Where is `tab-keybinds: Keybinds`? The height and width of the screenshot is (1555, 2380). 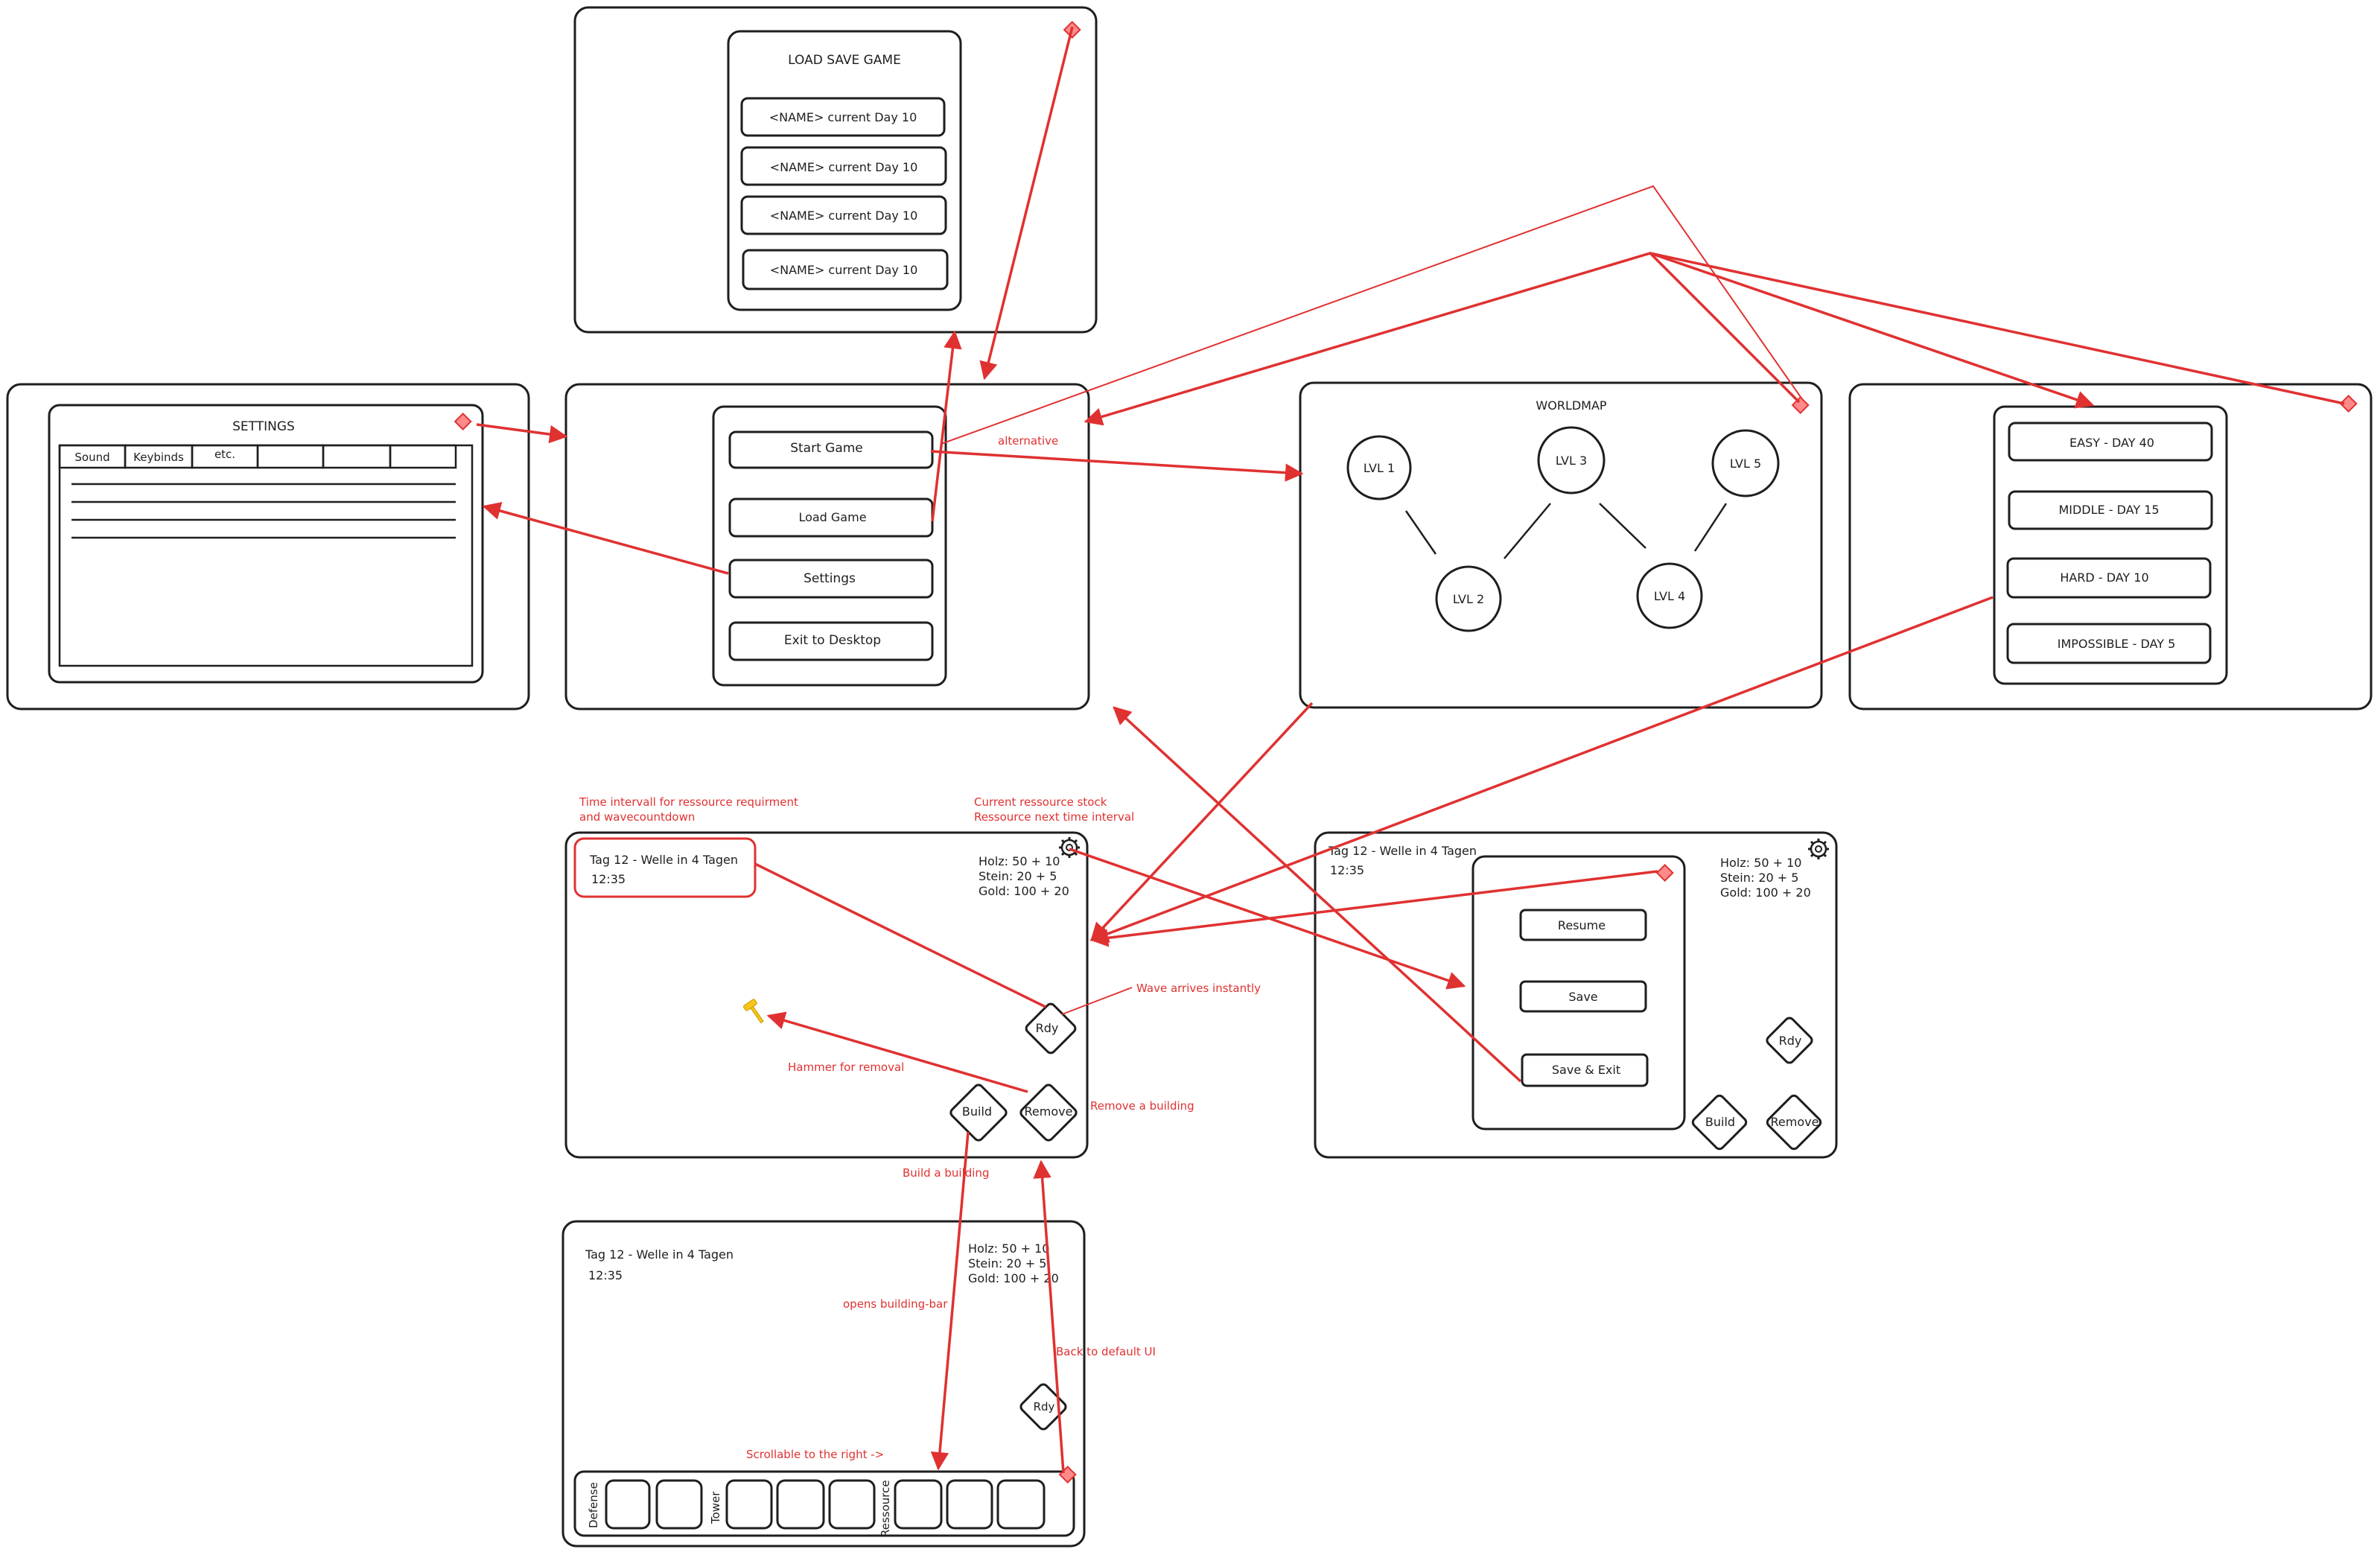
tab-keybinds: Keybinds is located at coordinates (159, 456).